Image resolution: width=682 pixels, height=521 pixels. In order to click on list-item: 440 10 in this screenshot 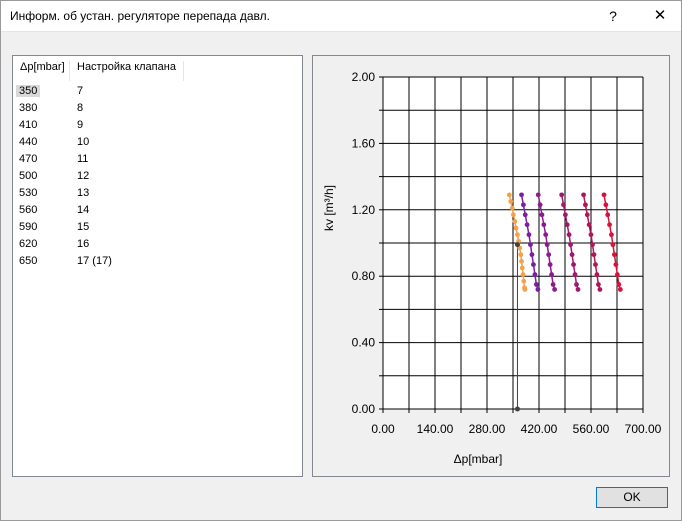, I will do `click(157, 142)`.